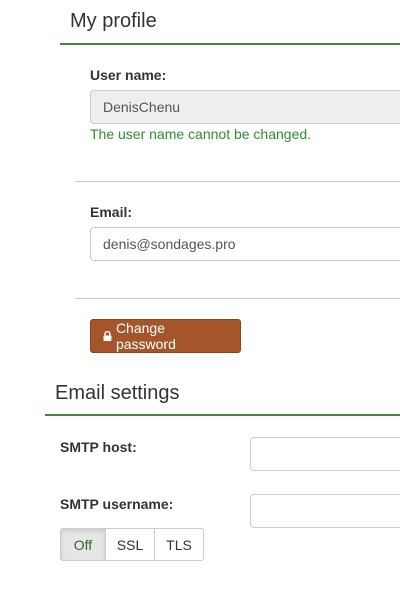  Describe the element at coordinates (113, 21) in the screenshot. I see `profile-title: My profile` at that location.